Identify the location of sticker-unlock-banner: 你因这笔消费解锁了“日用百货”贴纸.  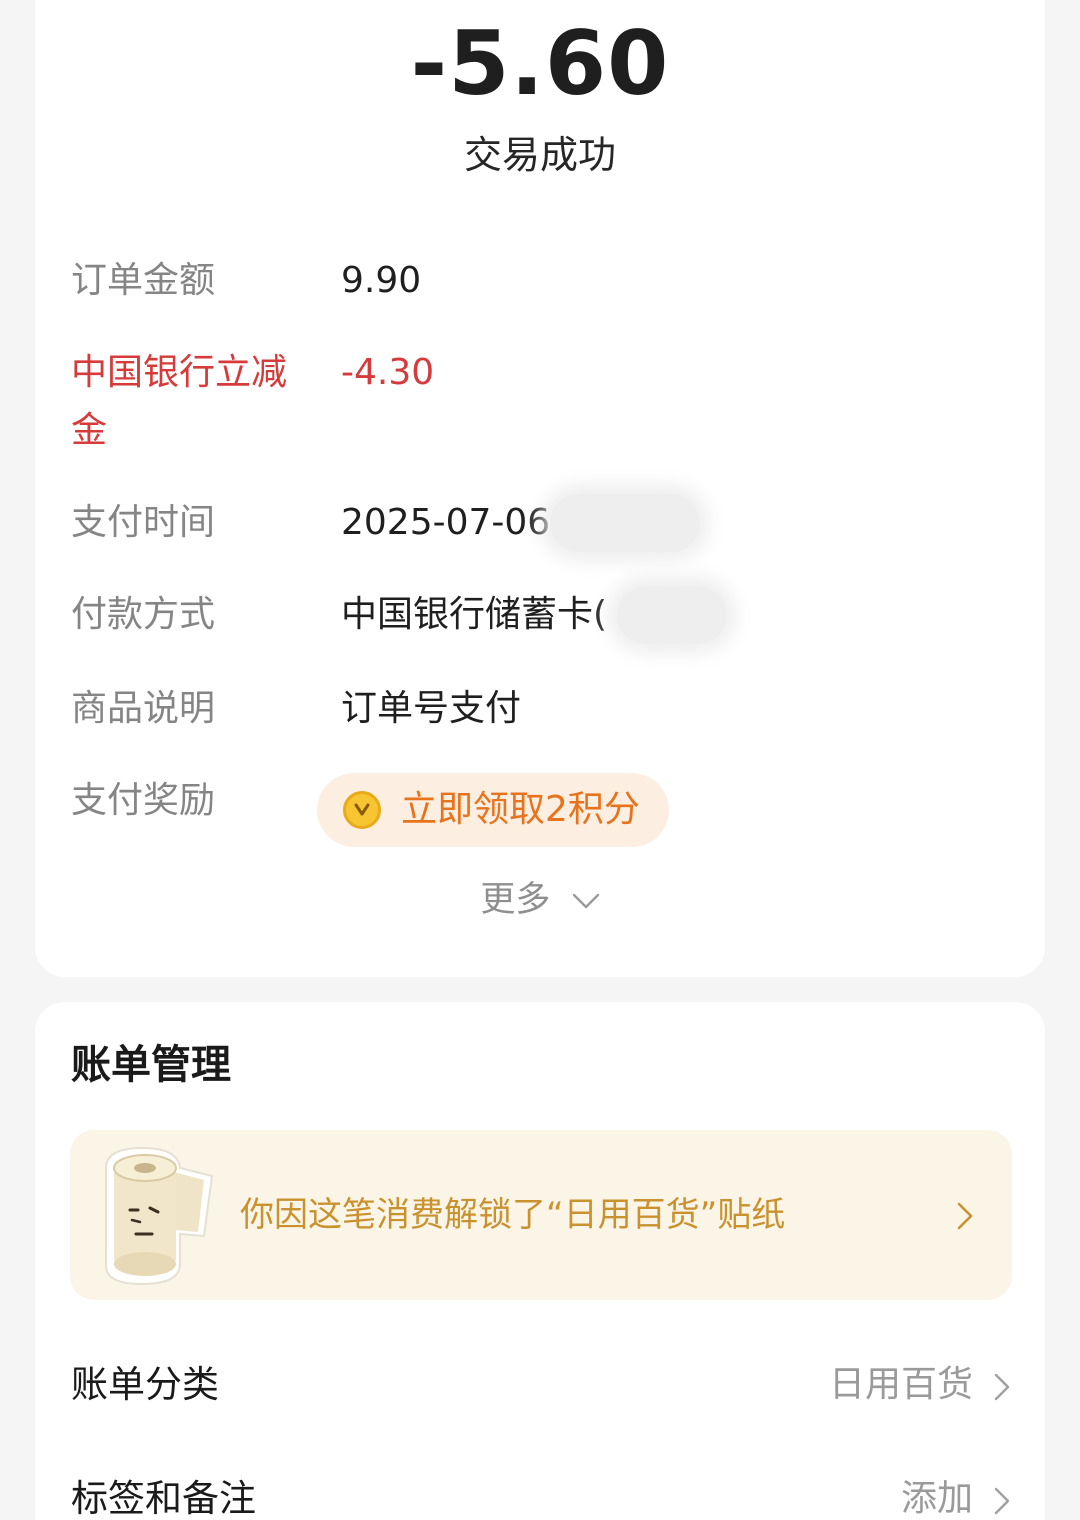
(541, 1215).